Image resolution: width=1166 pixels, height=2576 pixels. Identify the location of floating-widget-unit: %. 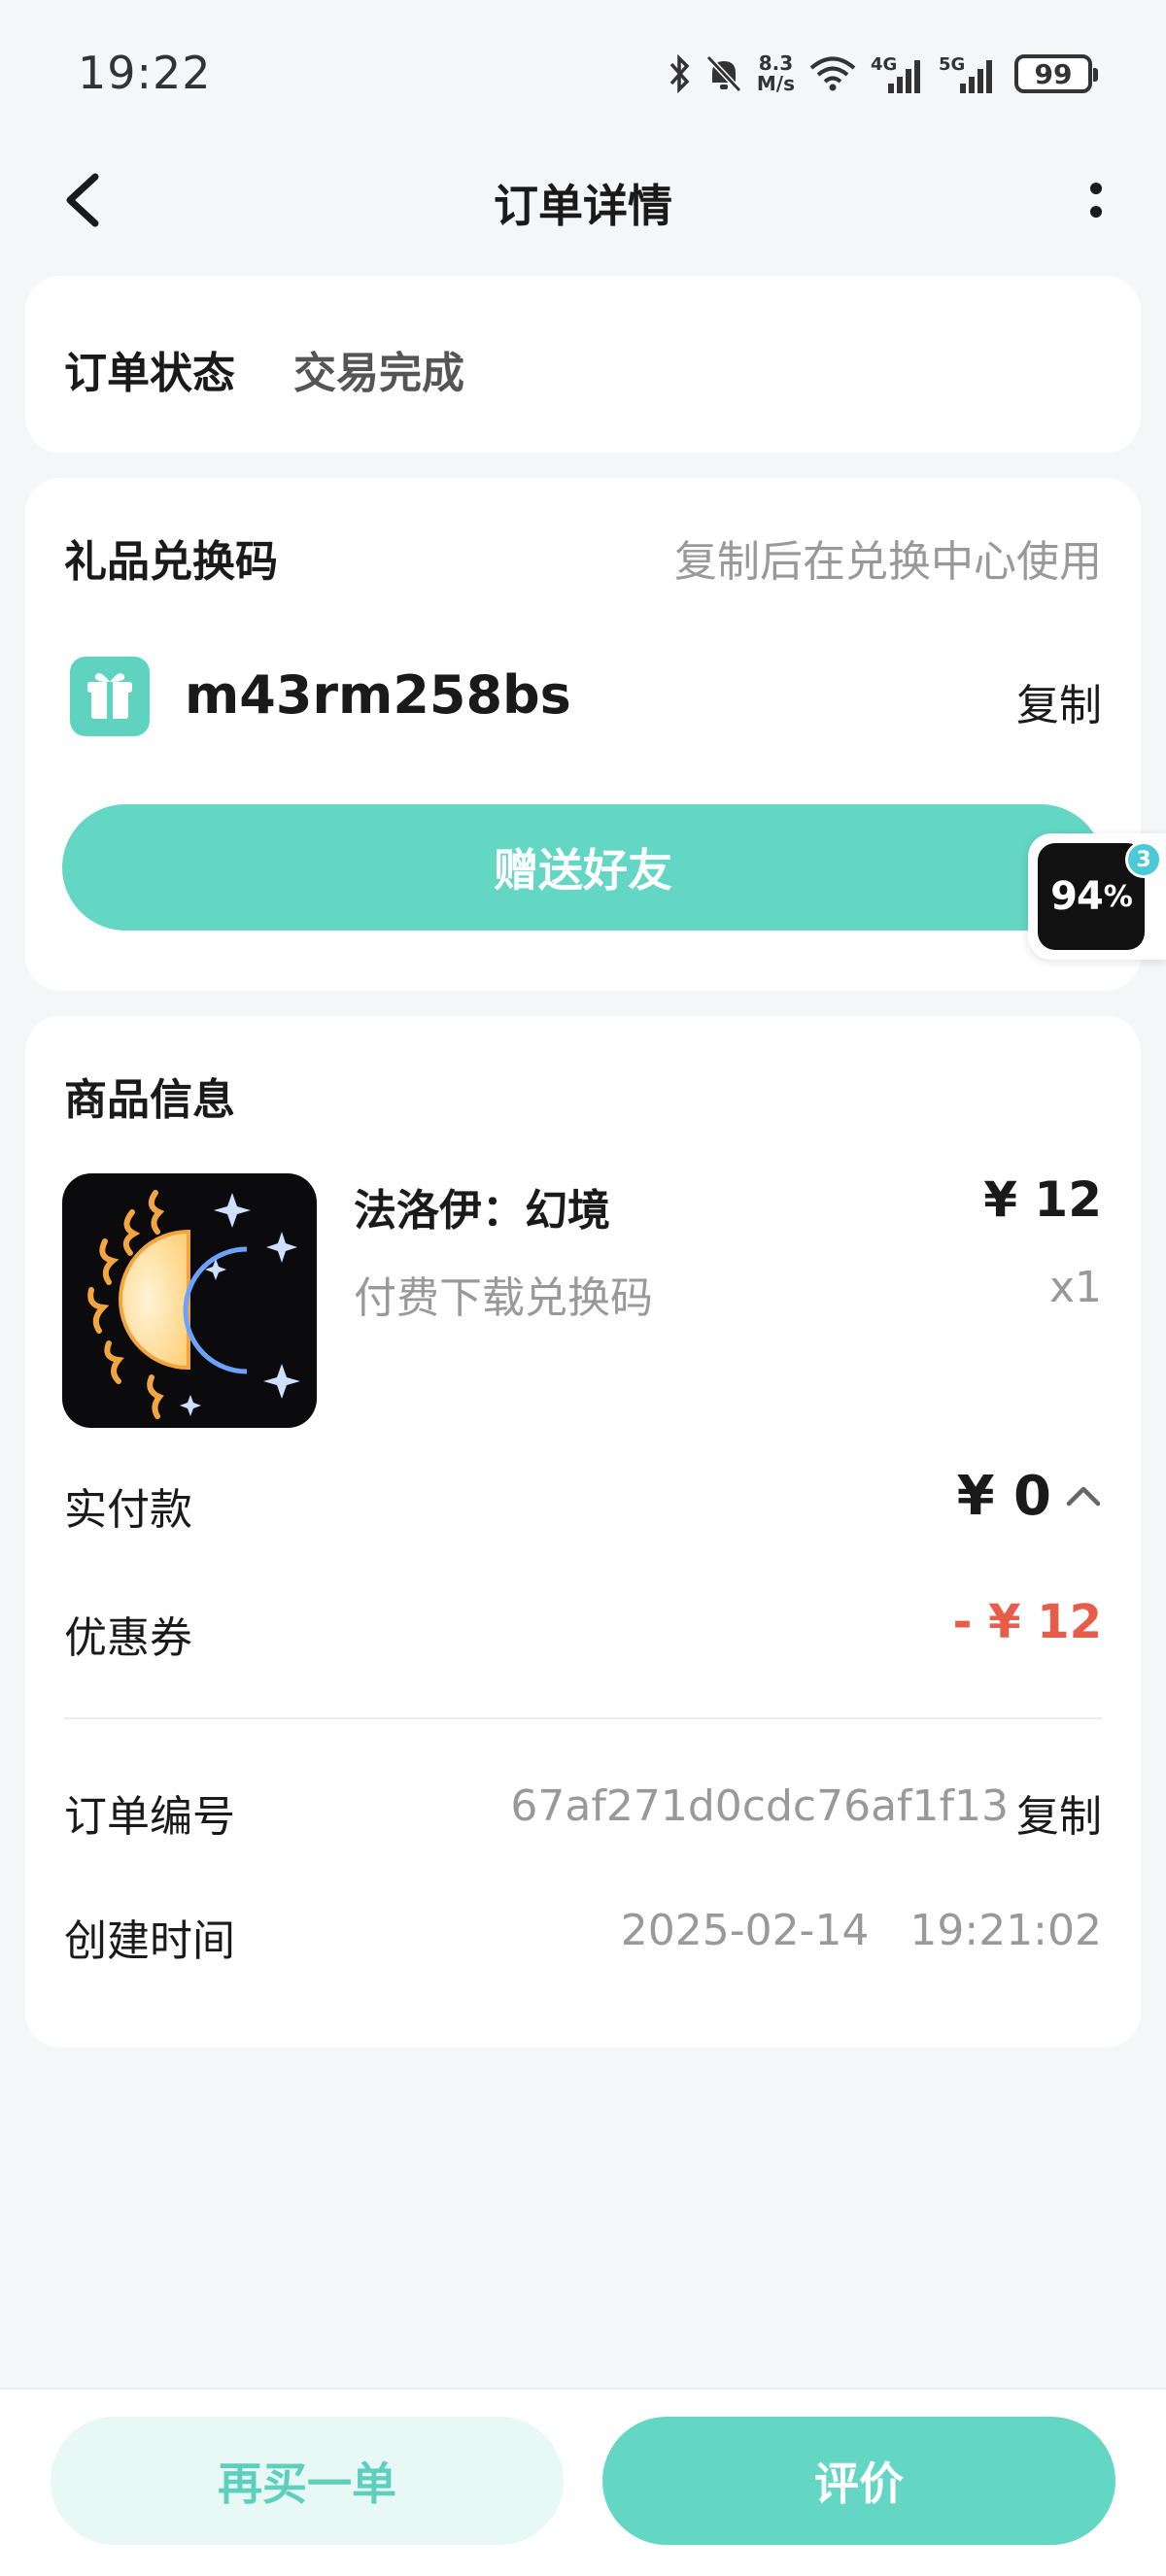
(1118, 896).